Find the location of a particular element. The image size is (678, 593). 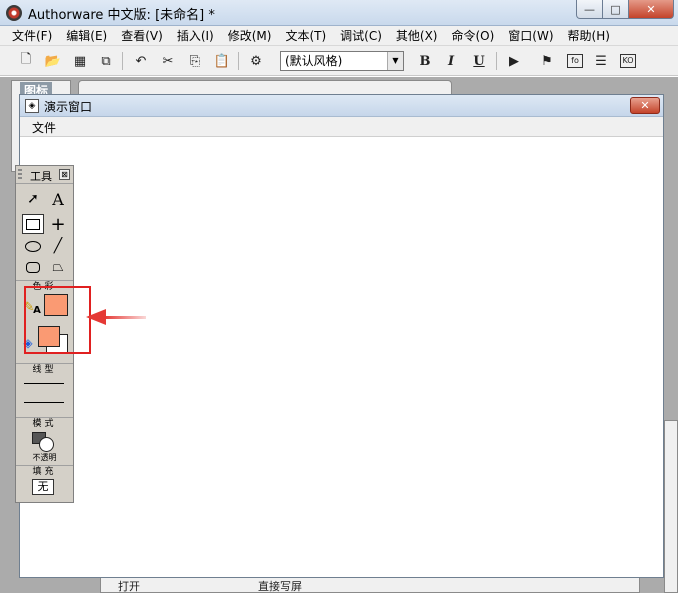

mode-value: 不透明 is located at coordinates (44, 457).